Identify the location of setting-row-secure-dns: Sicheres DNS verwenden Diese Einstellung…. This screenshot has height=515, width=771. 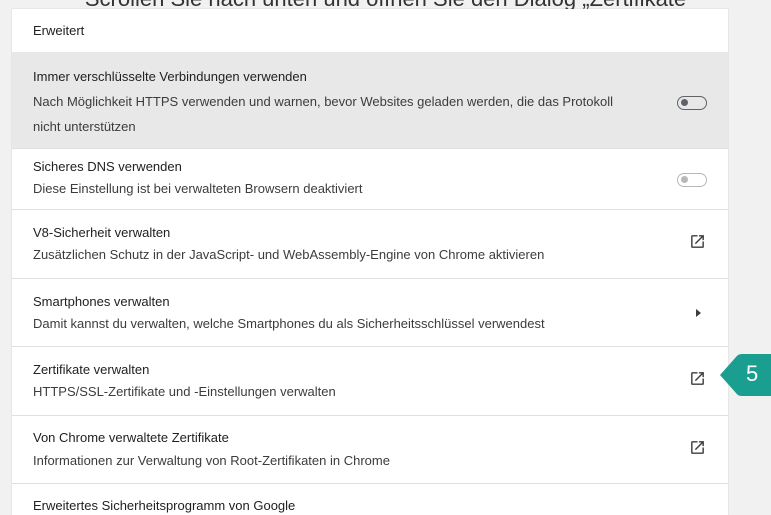
(370, 179).